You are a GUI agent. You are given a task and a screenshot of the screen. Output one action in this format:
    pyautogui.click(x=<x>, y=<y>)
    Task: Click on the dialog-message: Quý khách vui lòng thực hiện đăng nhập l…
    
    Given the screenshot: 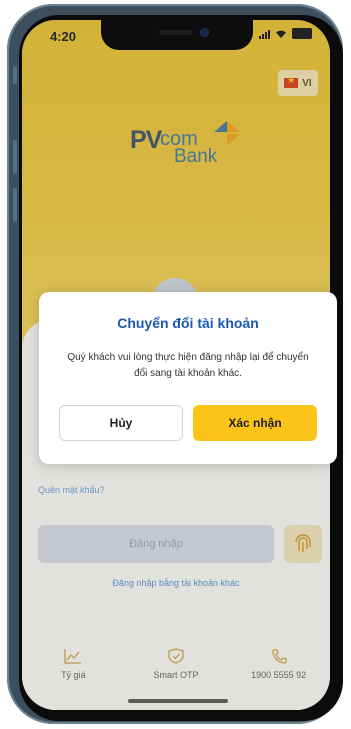 What is the action you would take?
    pyautogui.click(x=188, y=365)
    